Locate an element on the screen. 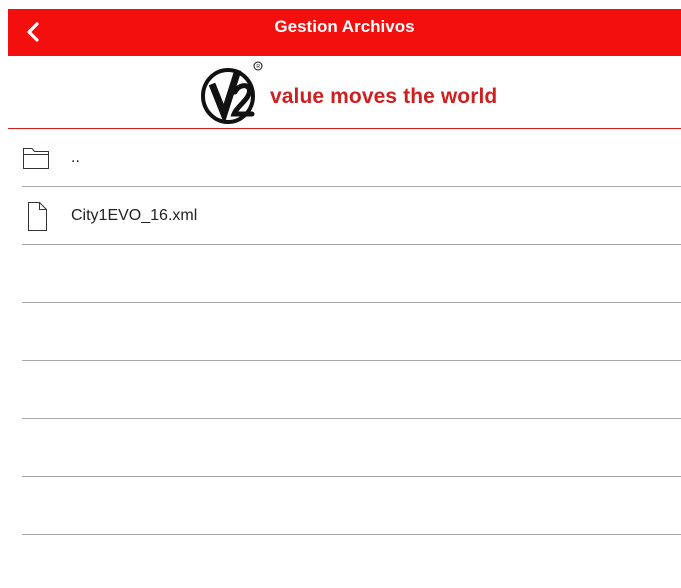 Image resolution: width=681 pixels, height=588 pixels. list-item-parent-folder: .. is located at coordinates (351, 158).